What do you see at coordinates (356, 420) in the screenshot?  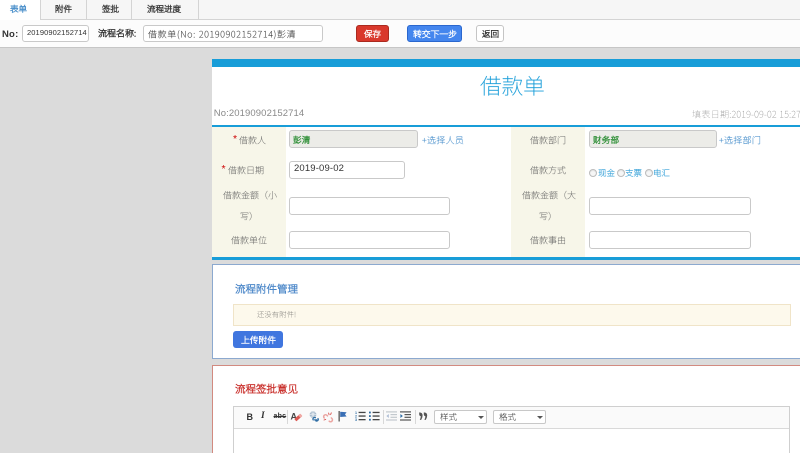 I see `svg-text: 3` at bounding box center [356, 420].